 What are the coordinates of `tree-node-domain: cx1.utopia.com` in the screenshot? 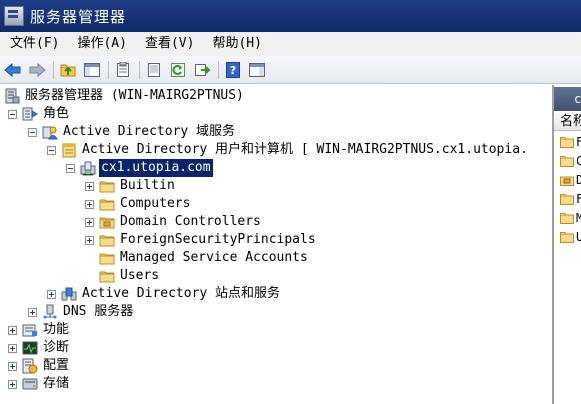 It's located at (140, 168).